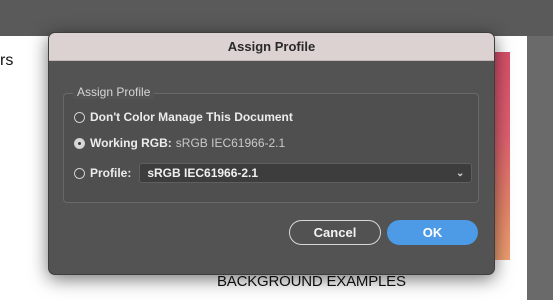  What do you see at coordinates (335, 232) in the screenshot?
I see `cancel-button: Cancel` at bounding box center [335, 232].